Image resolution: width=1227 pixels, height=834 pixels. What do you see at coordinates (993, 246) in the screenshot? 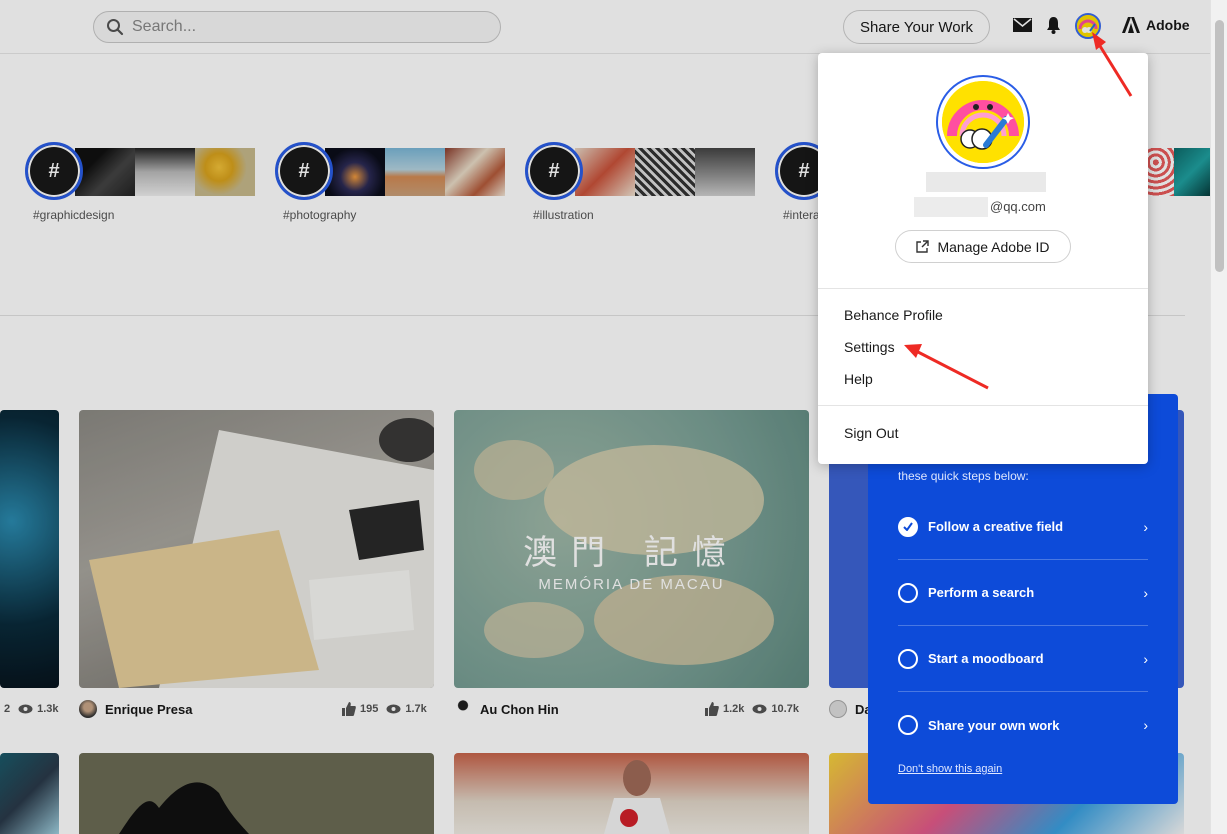
I see `manage-label: Manage Adobe ID` at bounding box center [993, 246].